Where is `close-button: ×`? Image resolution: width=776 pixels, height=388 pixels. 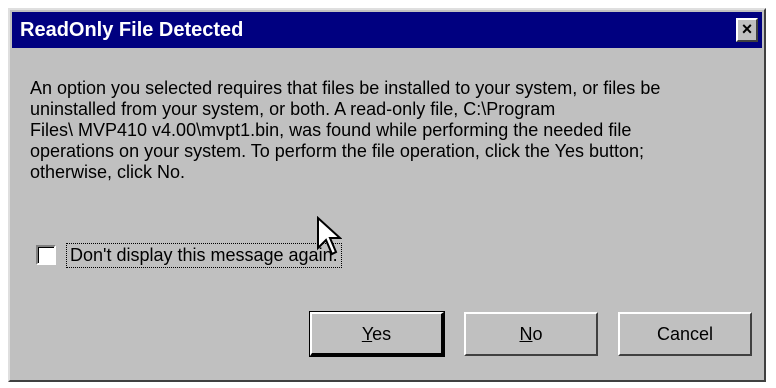 close-button: × is located at coordinates (747, 30).